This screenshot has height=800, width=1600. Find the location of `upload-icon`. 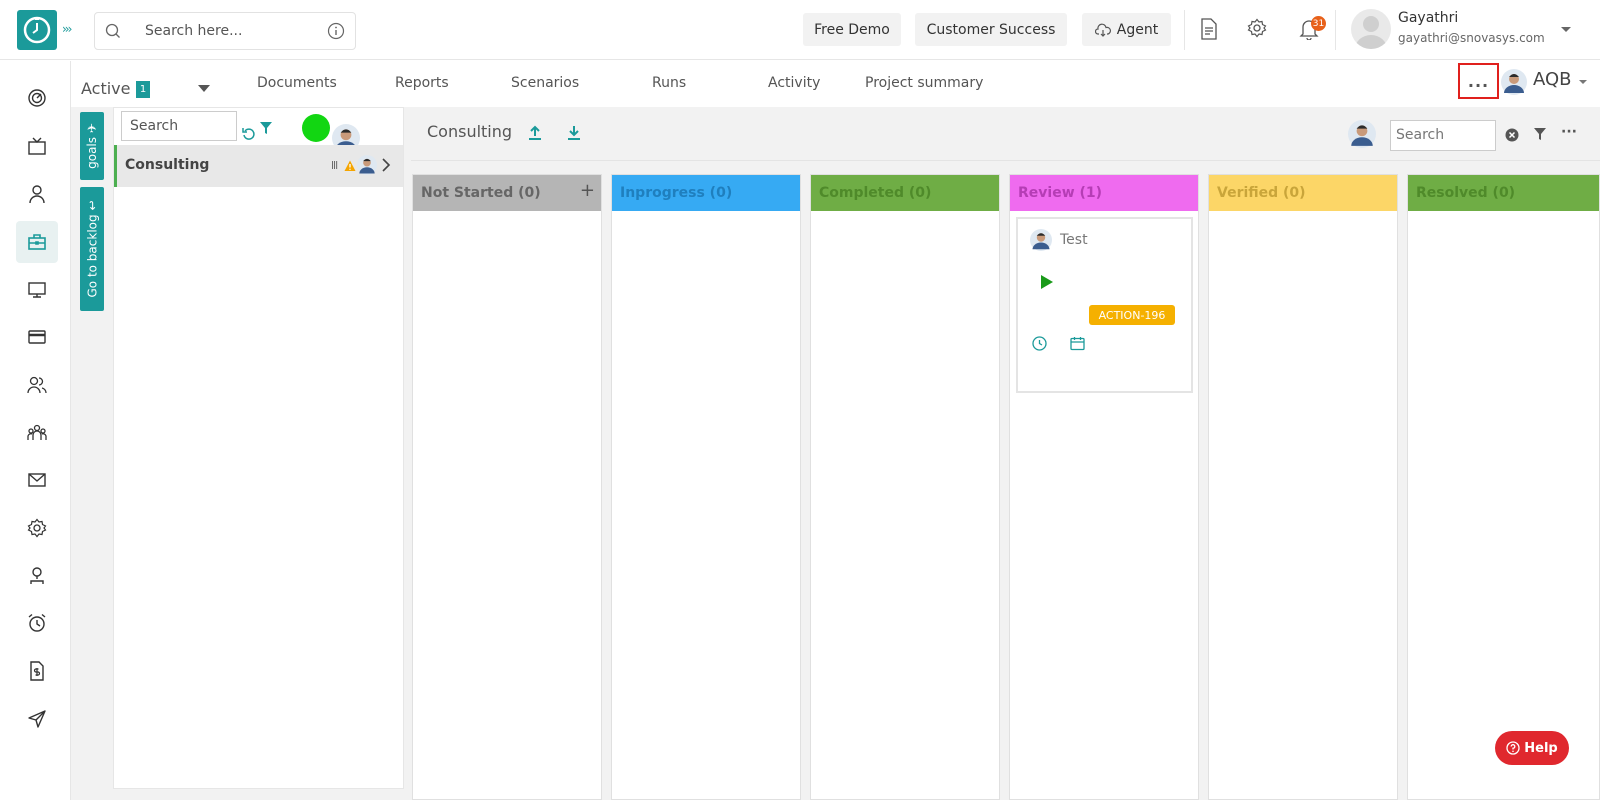

upload-icon is located at coordinates (535, 135).